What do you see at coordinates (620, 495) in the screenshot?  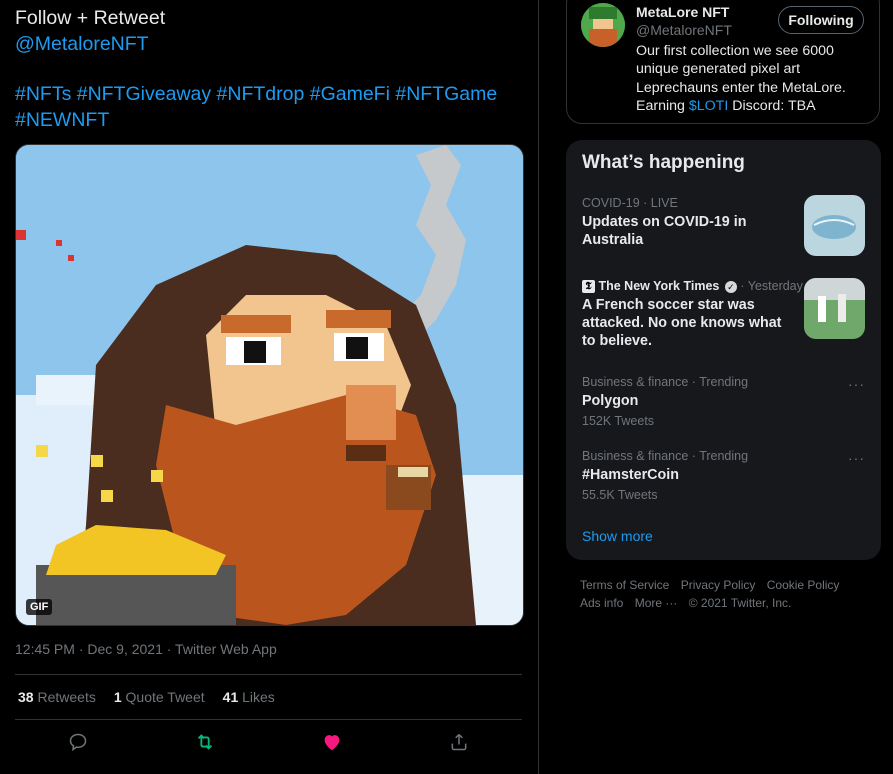 I see `trend-count: 55.5K Tweets` at bounding box center [620, 495].